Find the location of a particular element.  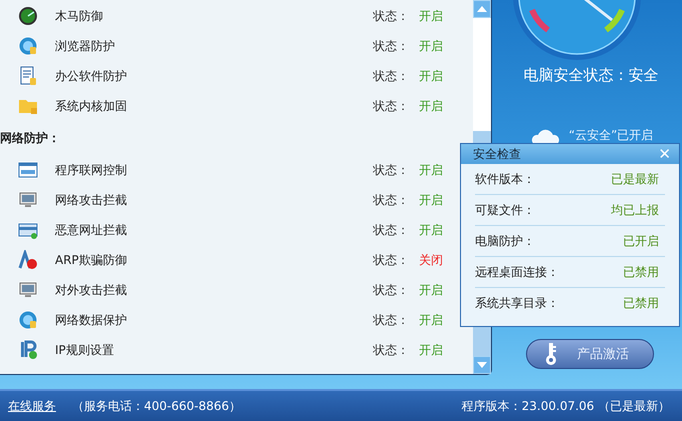

section-heading: 网络防护： is located at coordinates (30, 138).